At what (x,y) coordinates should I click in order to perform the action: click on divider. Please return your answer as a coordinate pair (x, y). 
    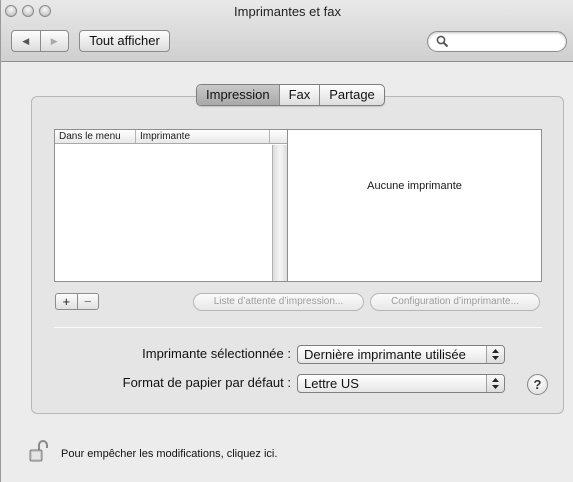
    Looking at the image, I should click on (298, 327).